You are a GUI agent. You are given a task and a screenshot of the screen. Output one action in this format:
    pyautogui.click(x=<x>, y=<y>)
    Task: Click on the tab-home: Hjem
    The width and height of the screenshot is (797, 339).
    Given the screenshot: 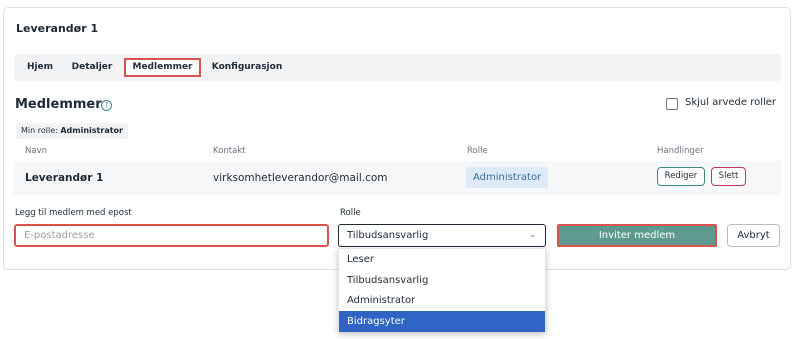 What is the action you would take?
    pyautogui.click(x=40, y=67)
    